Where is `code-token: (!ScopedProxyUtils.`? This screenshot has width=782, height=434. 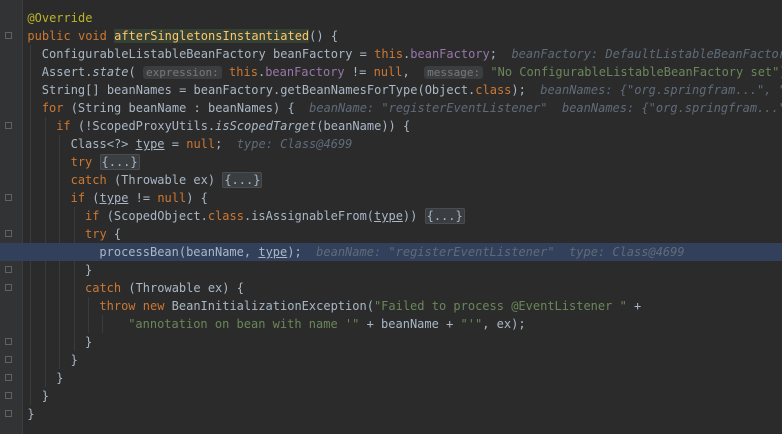
code-token: (!ScopedProxyUtils. is located at coordinates (146, 126).